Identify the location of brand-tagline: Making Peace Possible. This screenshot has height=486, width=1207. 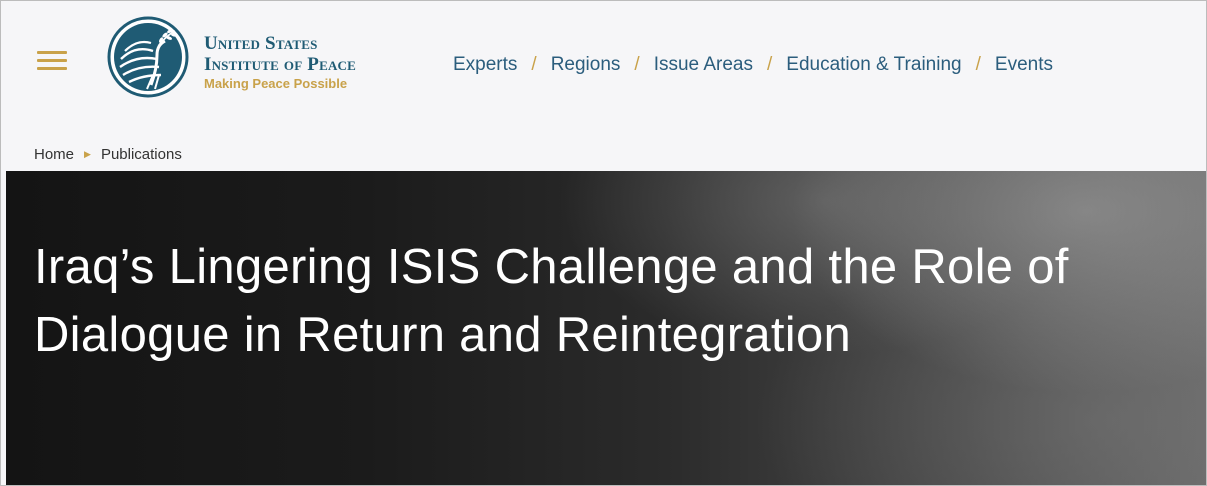
(276, 83).